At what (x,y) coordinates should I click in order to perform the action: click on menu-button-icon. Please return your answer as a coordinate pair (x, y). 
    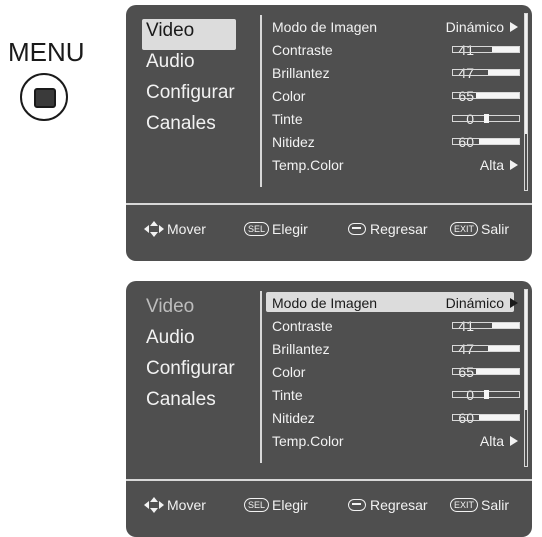
    Looking at the image, I should click on (44, 97).